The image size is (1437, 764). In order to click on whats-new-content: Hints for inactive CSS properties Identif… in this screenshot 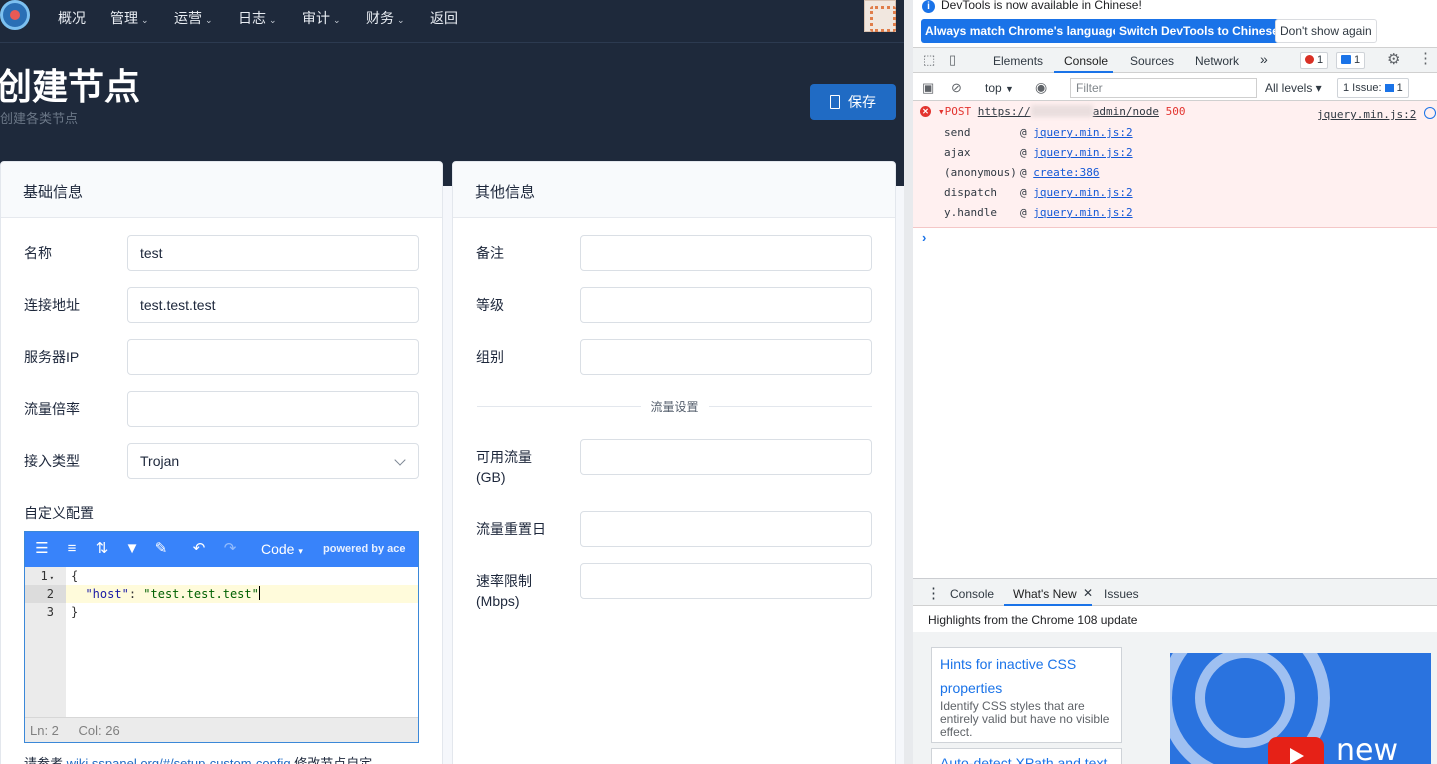, I will do `click(1175, 698)`.